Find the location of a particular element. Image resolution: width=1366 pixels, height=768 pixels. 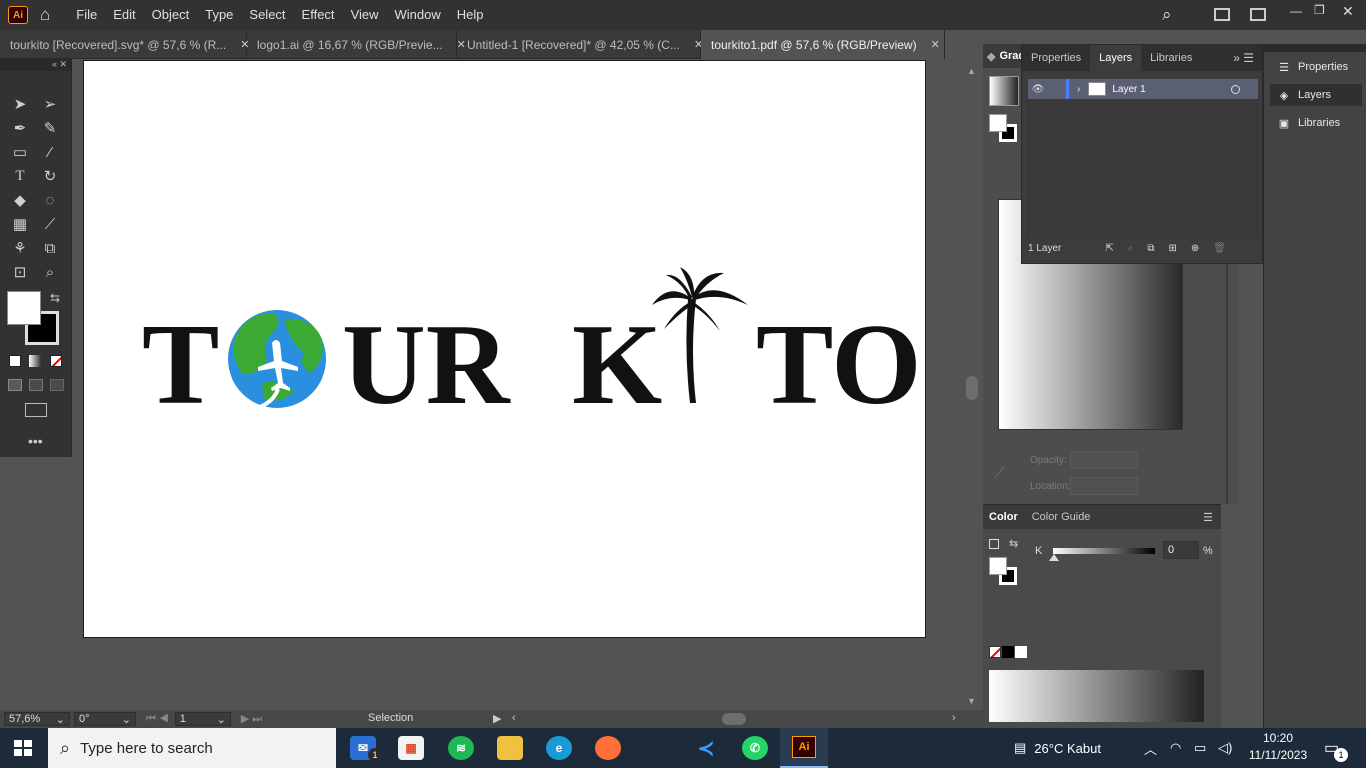

blend-tool-icon: ⚘ is located at coordinates (20, 248).